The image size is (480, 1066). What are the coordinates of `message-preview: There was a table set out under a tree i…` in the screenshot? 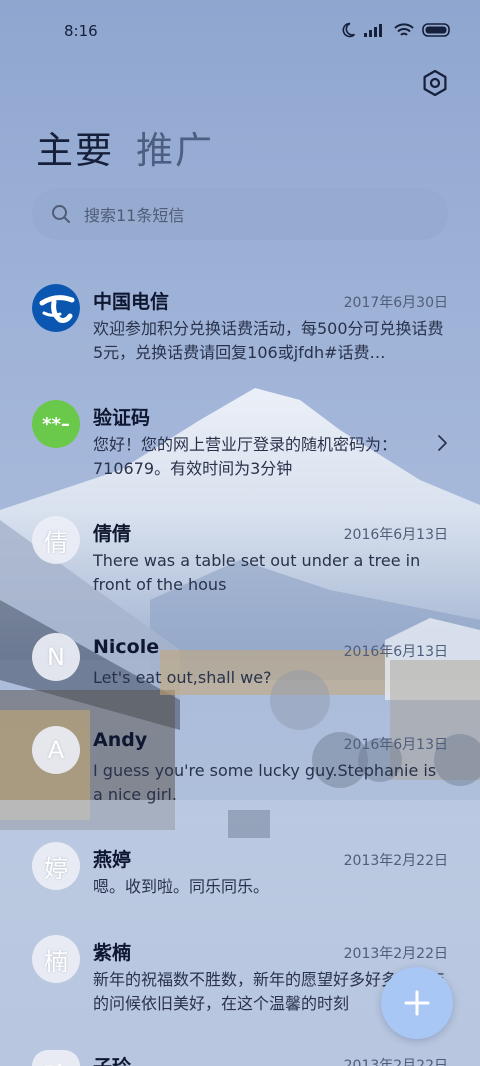 It's located at (257, 572).